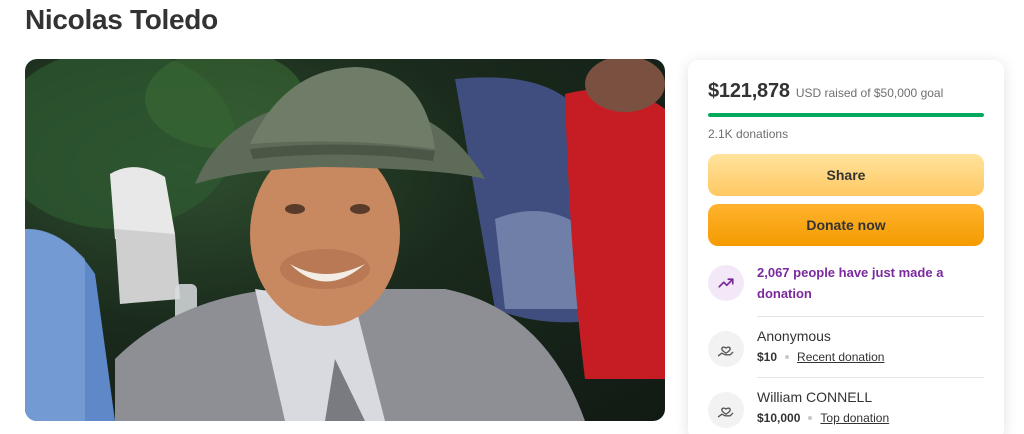 Image resolution: width=1024 pixels, height=434 pixels. I want to click on goal-progress-bar, so click(846, 115).